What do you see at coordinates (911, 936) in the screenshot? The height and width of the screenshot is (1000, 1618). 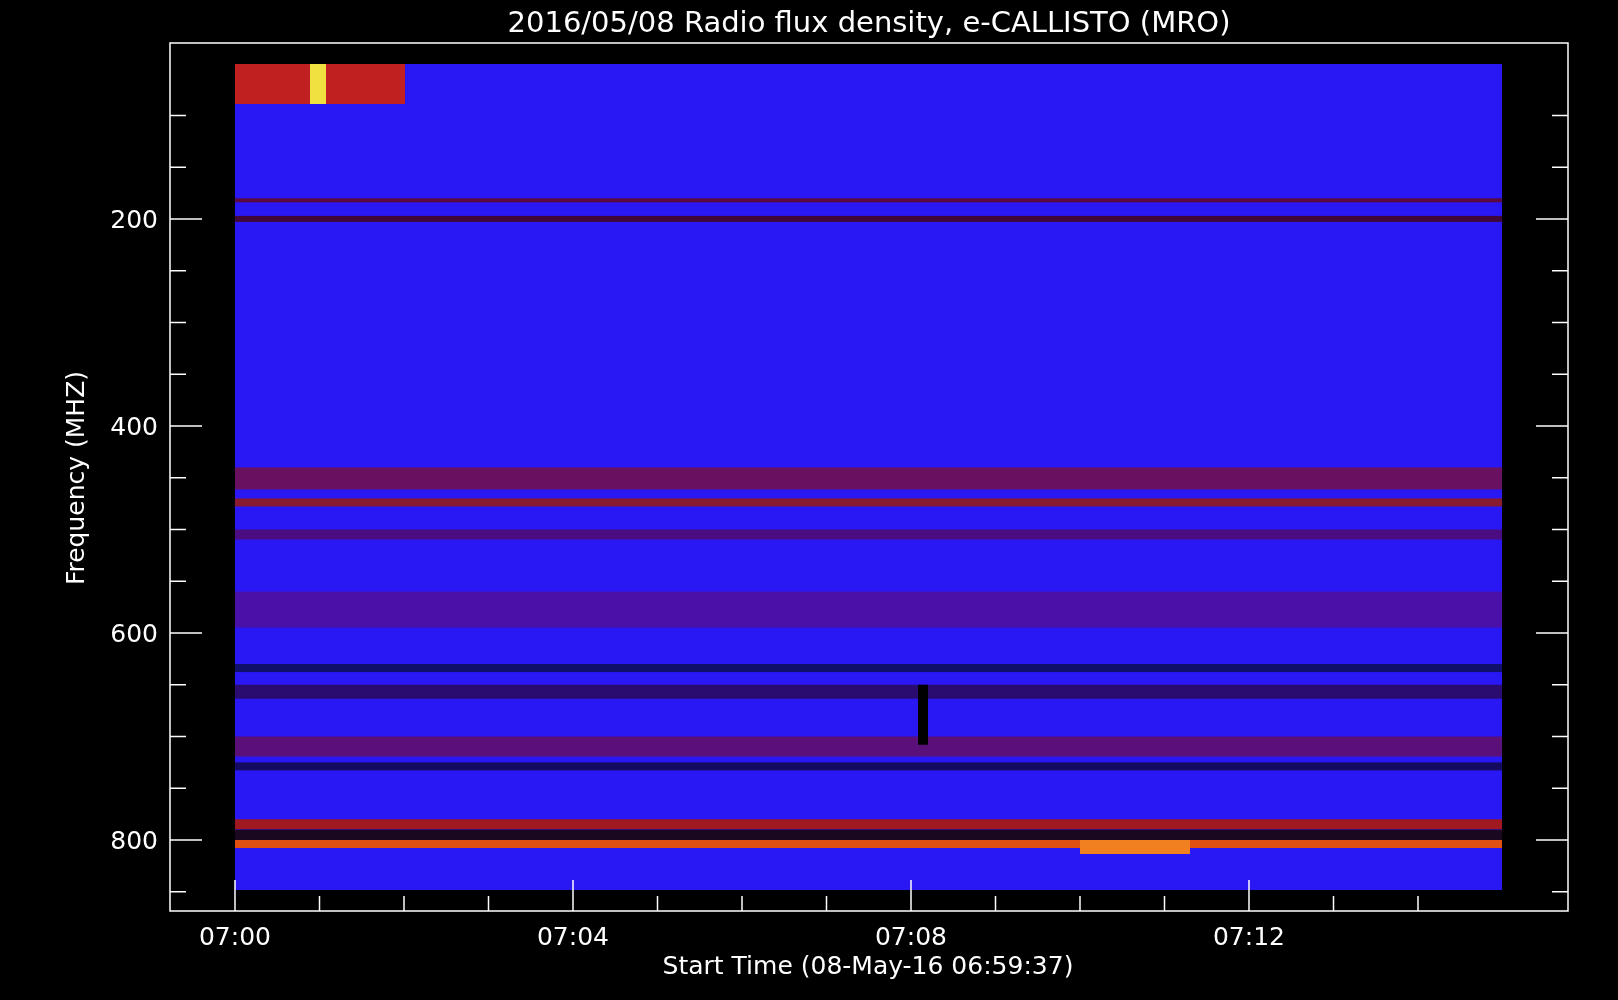 I see `x-tick-label: 07:08` at bounding box center [911, 936].